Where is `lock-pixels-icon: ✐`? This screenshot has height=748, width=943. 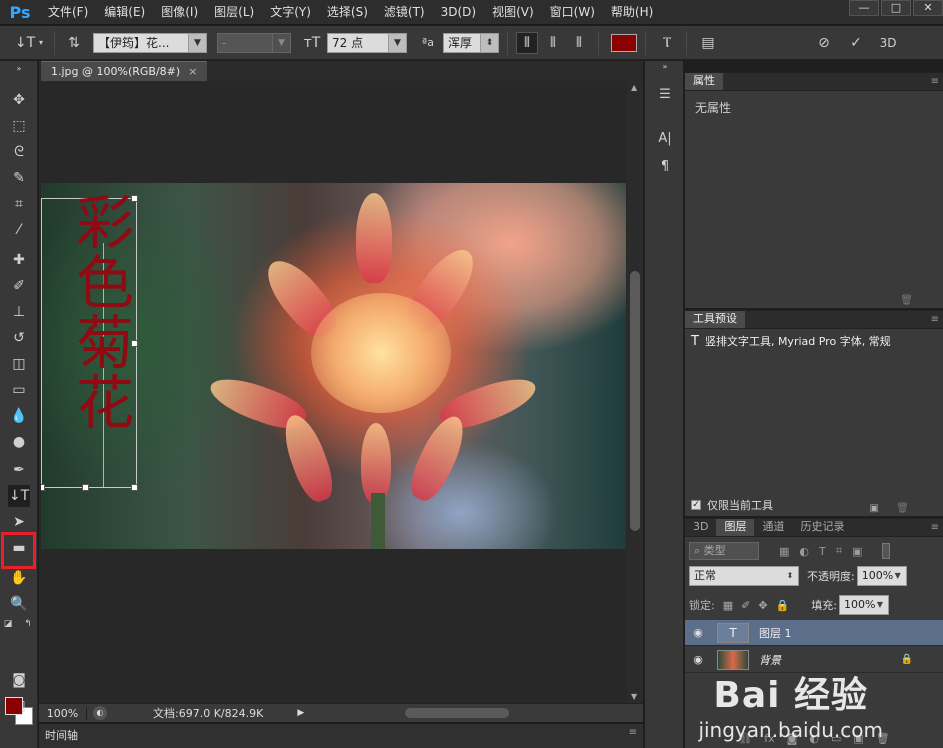 lock-pixels-icon: ✐ is located at coordinates (745, 605).